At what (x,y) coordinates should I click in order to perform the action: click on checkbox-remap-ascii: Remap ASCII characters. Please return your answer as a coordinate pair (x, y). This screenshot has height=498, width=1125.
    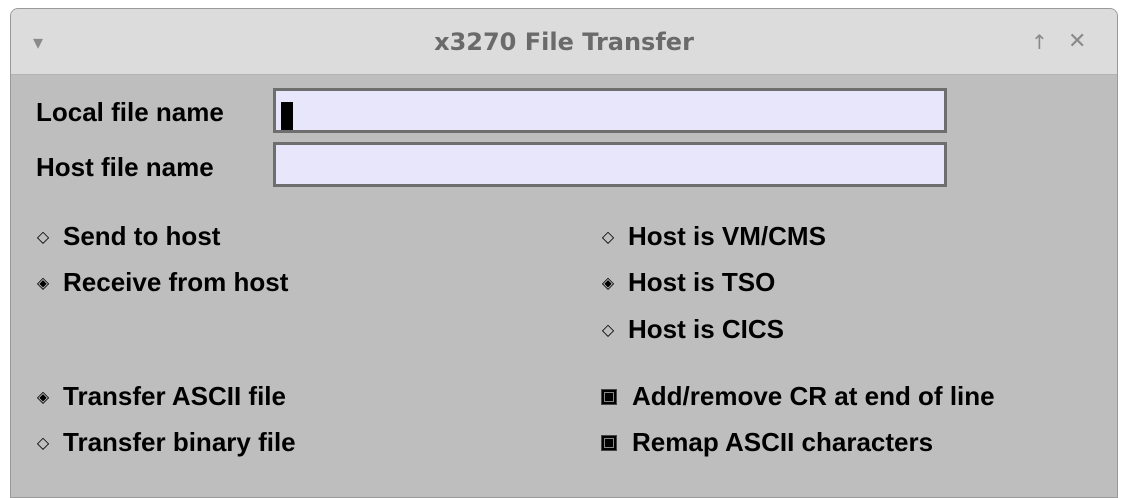
    Looking at the image, I should click on (764, 442).